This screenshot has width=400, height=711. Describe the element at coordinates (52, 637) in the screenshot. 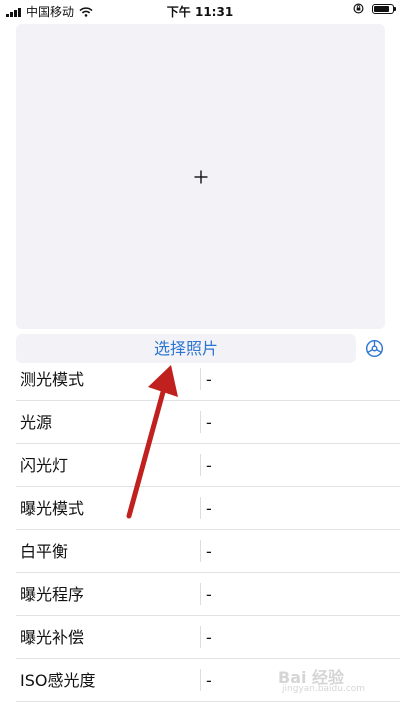

I see `row-label: 曝光补偿` at that location.